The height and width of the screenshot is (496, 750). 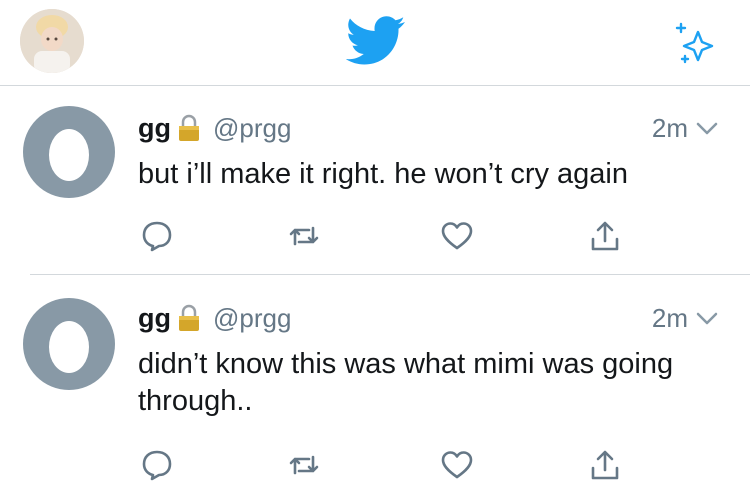 I want to click on tweet-divider, so click(x=390, y=274).